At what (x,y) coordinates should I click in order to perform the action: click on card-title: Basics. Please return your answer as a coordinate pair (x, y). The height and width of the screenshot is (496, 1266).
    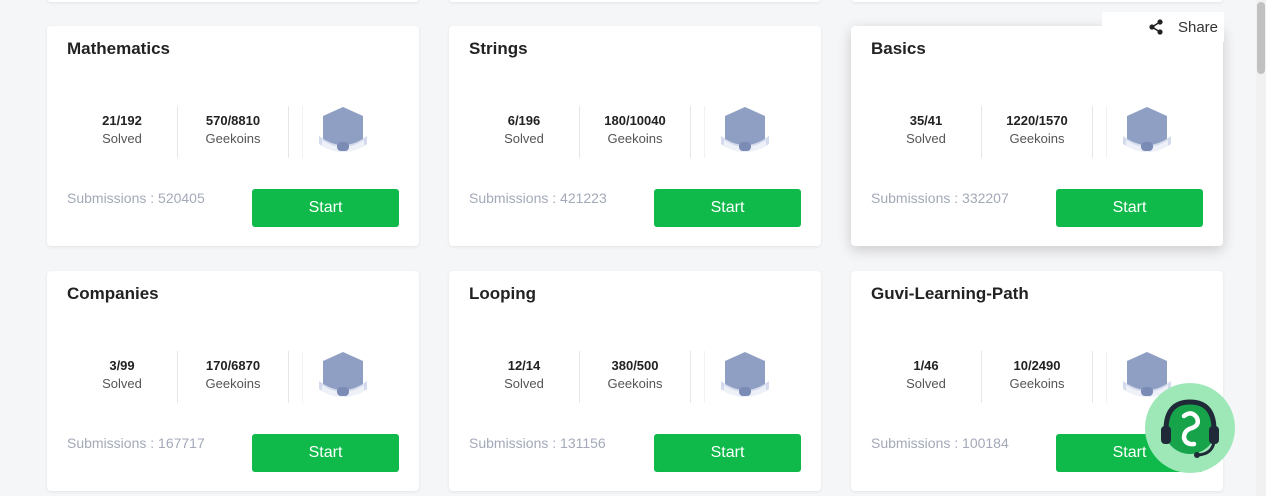
    Looking at the image, I should click on (898, 49).